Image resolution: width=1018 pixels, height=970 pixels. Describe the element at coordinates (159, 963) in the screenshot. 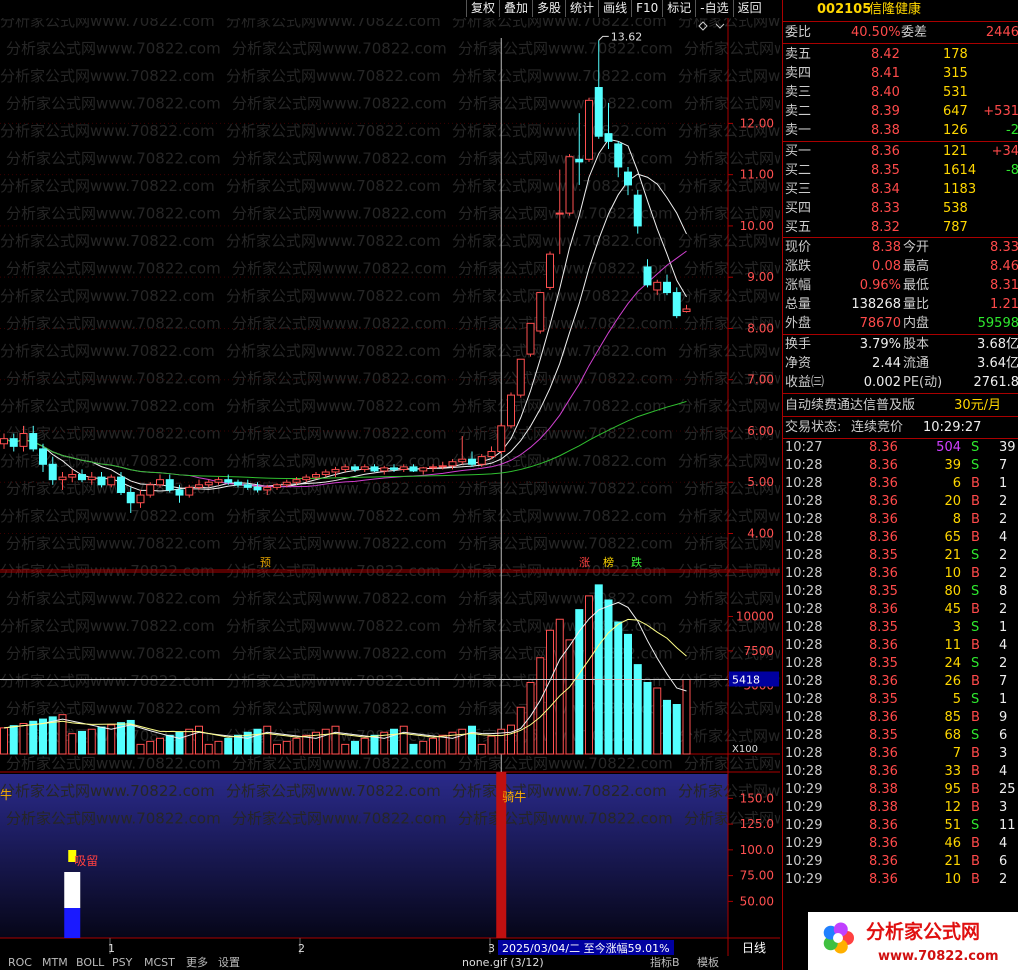

I see `bottom-tab-4: MCST` at that location.